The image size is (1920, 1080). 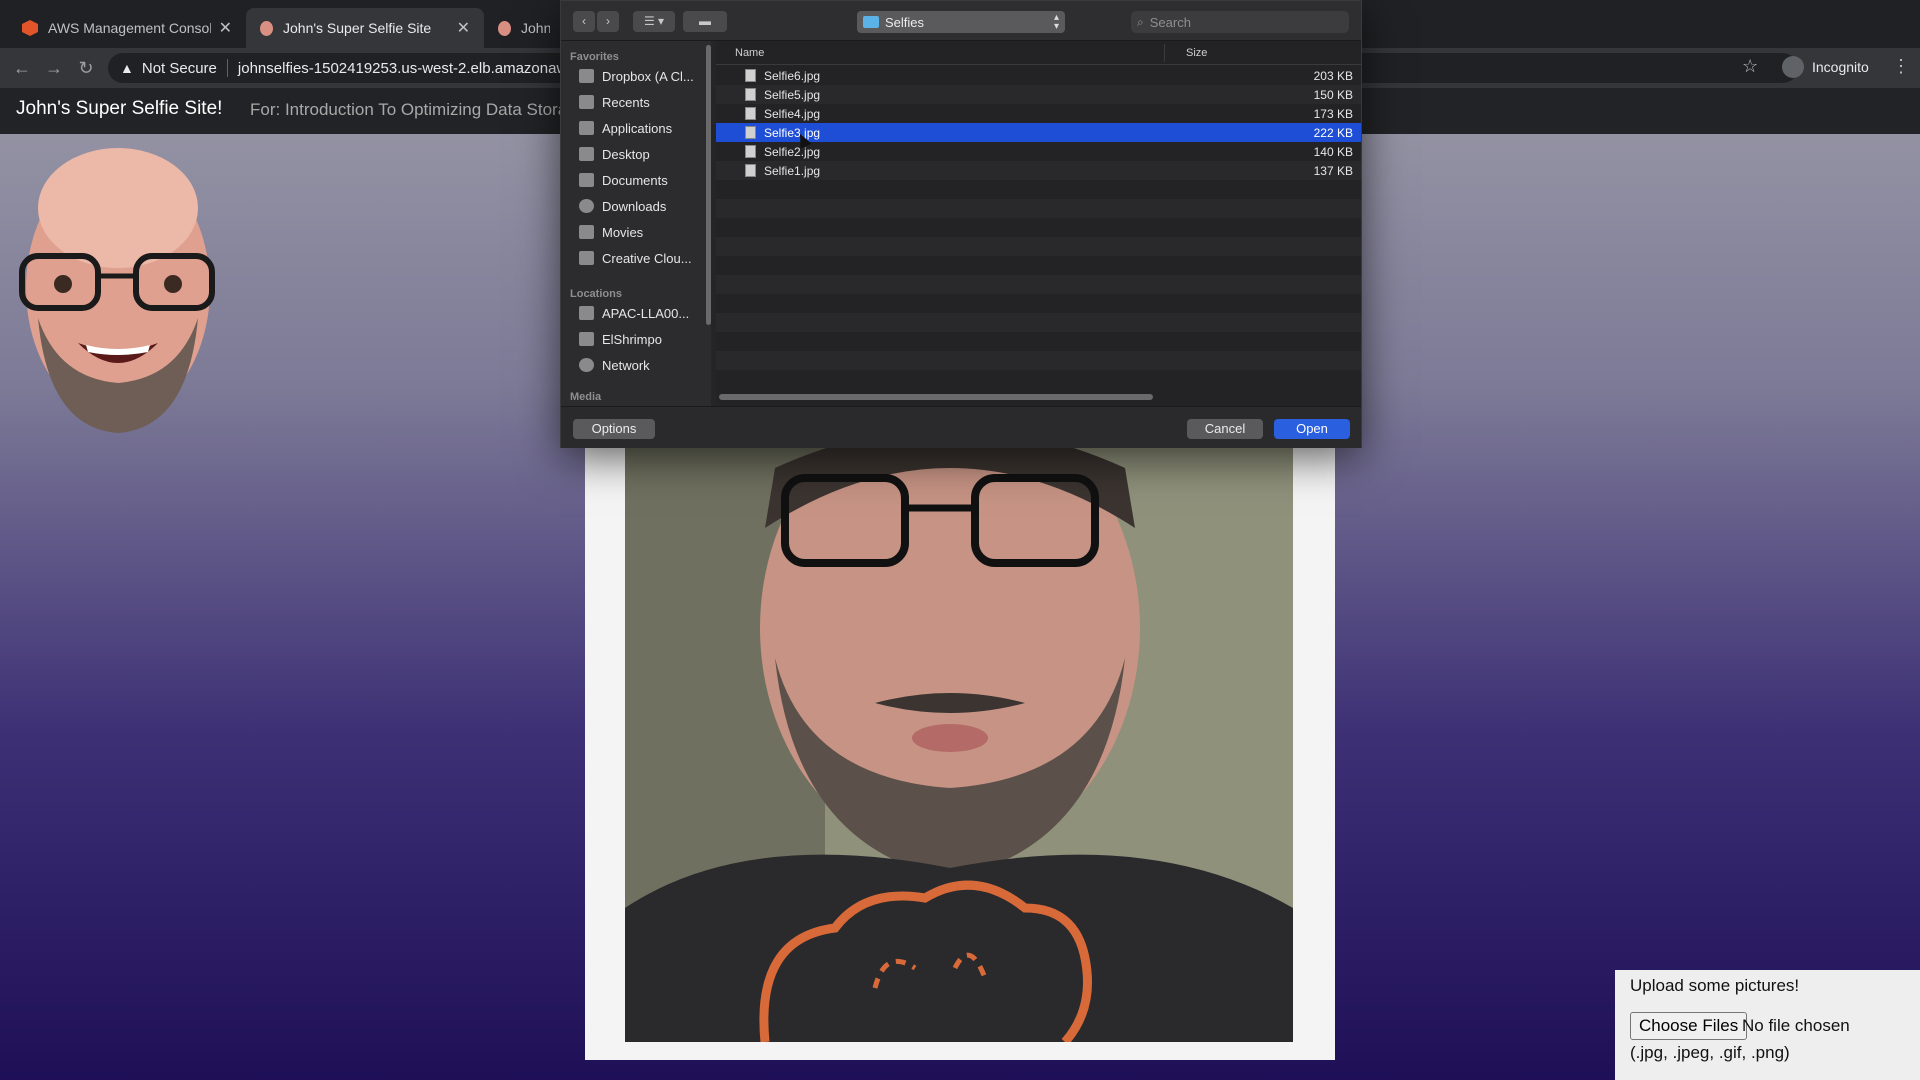 I want to click on file-types-hint: (.jpg, .jpeg, .gif, .png), so click(x=1710, y=1052).